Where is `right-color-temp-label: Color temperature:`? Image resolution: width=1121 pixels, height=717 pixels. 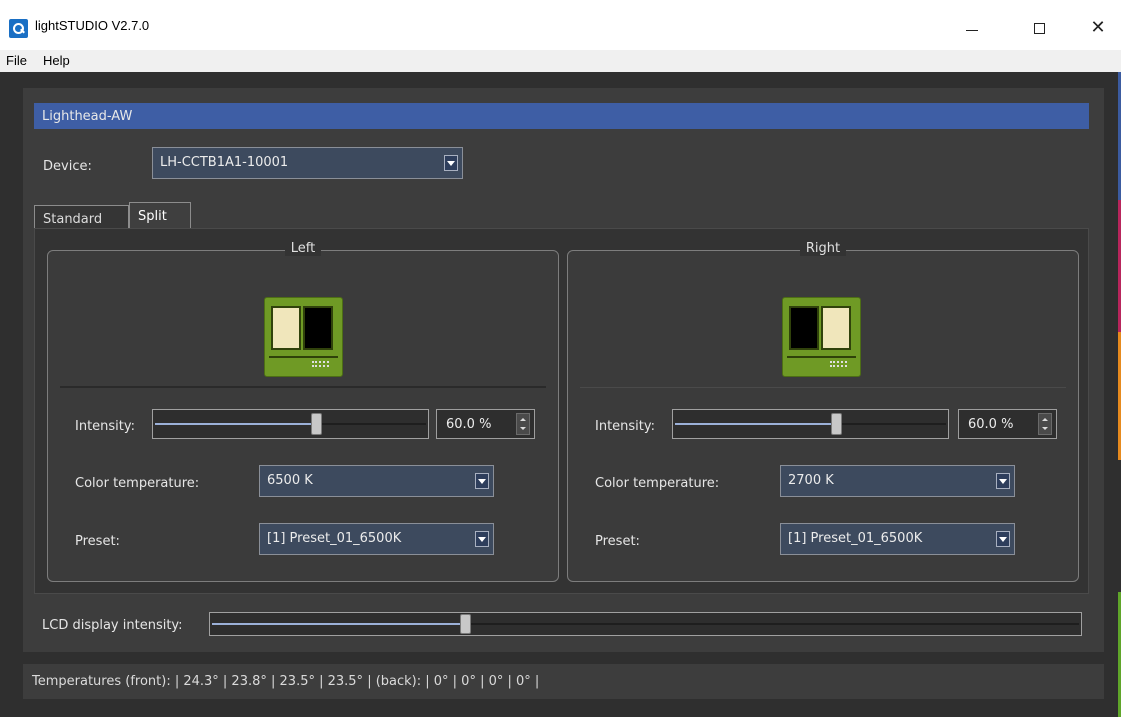
right-color-temp-label: Color temperature: is located at coordinates (657, 483).